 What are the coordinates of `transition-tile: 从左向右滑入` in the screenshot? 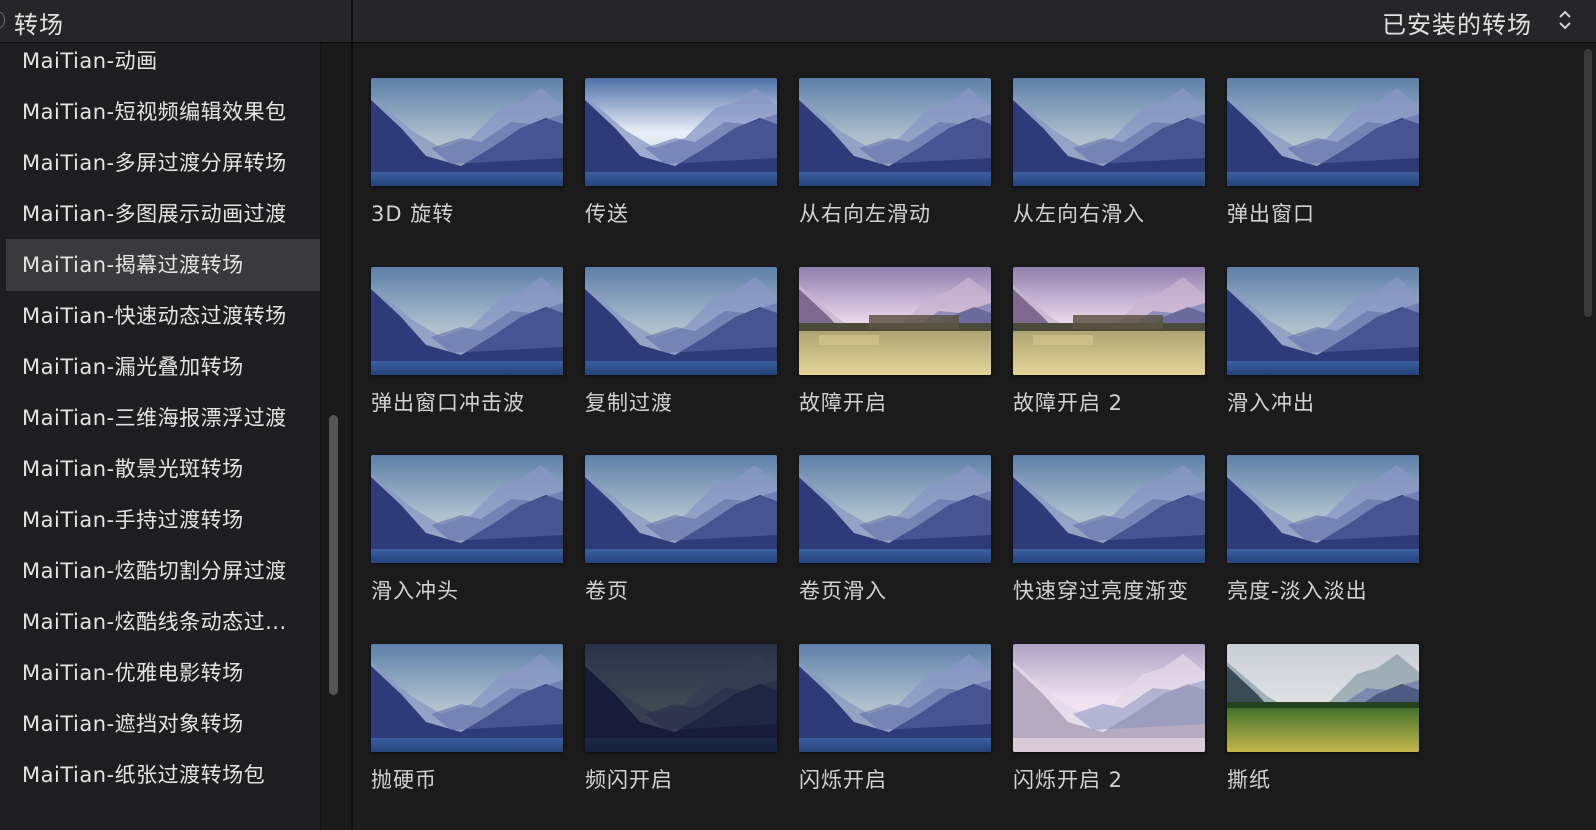 It's located at (1109, 153).